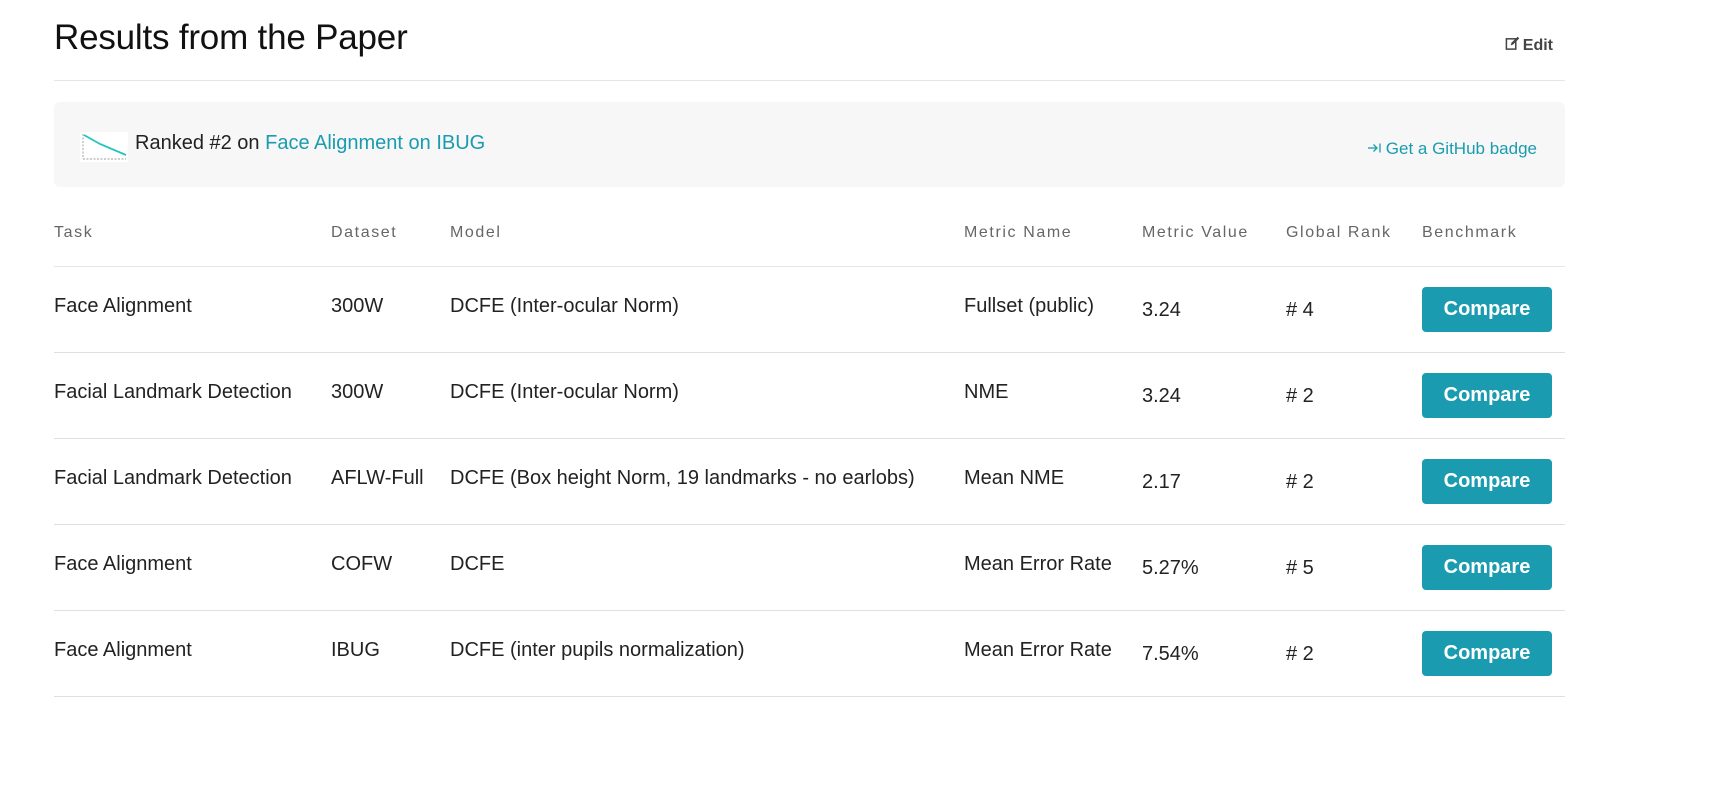 The image size is (1728, 793). I want to click on global-rank-text: # 4, so click(1300, 310).